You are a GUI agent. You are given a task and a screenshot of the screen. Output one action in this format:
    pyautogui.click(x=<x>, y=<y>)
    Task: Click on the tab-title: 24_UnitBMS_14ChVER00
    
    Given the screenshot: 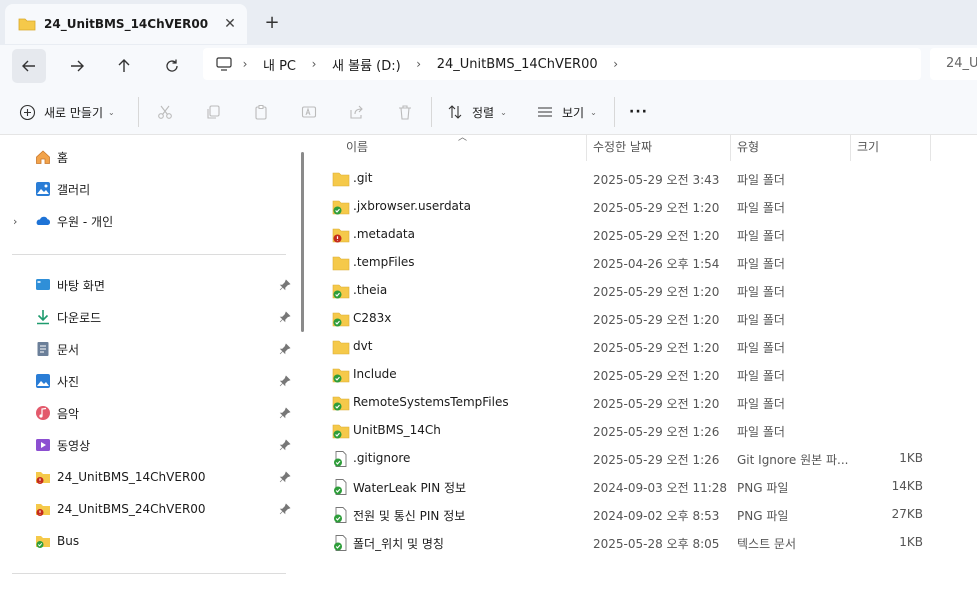 What is the action you would take?
    pyautogui.click(x=126, y=24)
    